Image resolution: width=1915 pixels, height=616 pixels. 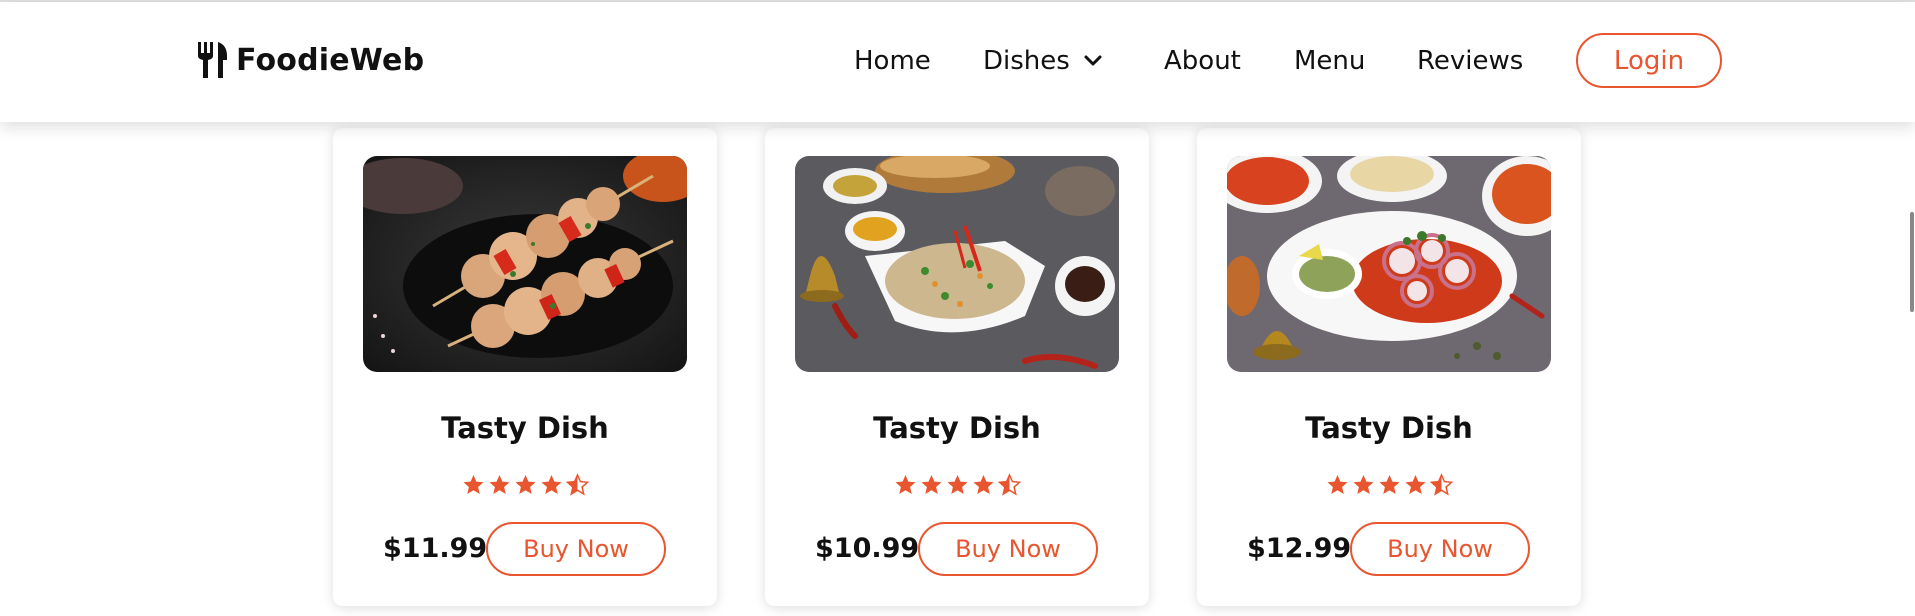 I want to click on chicken-skewers-image, so click(x=525, y=264).